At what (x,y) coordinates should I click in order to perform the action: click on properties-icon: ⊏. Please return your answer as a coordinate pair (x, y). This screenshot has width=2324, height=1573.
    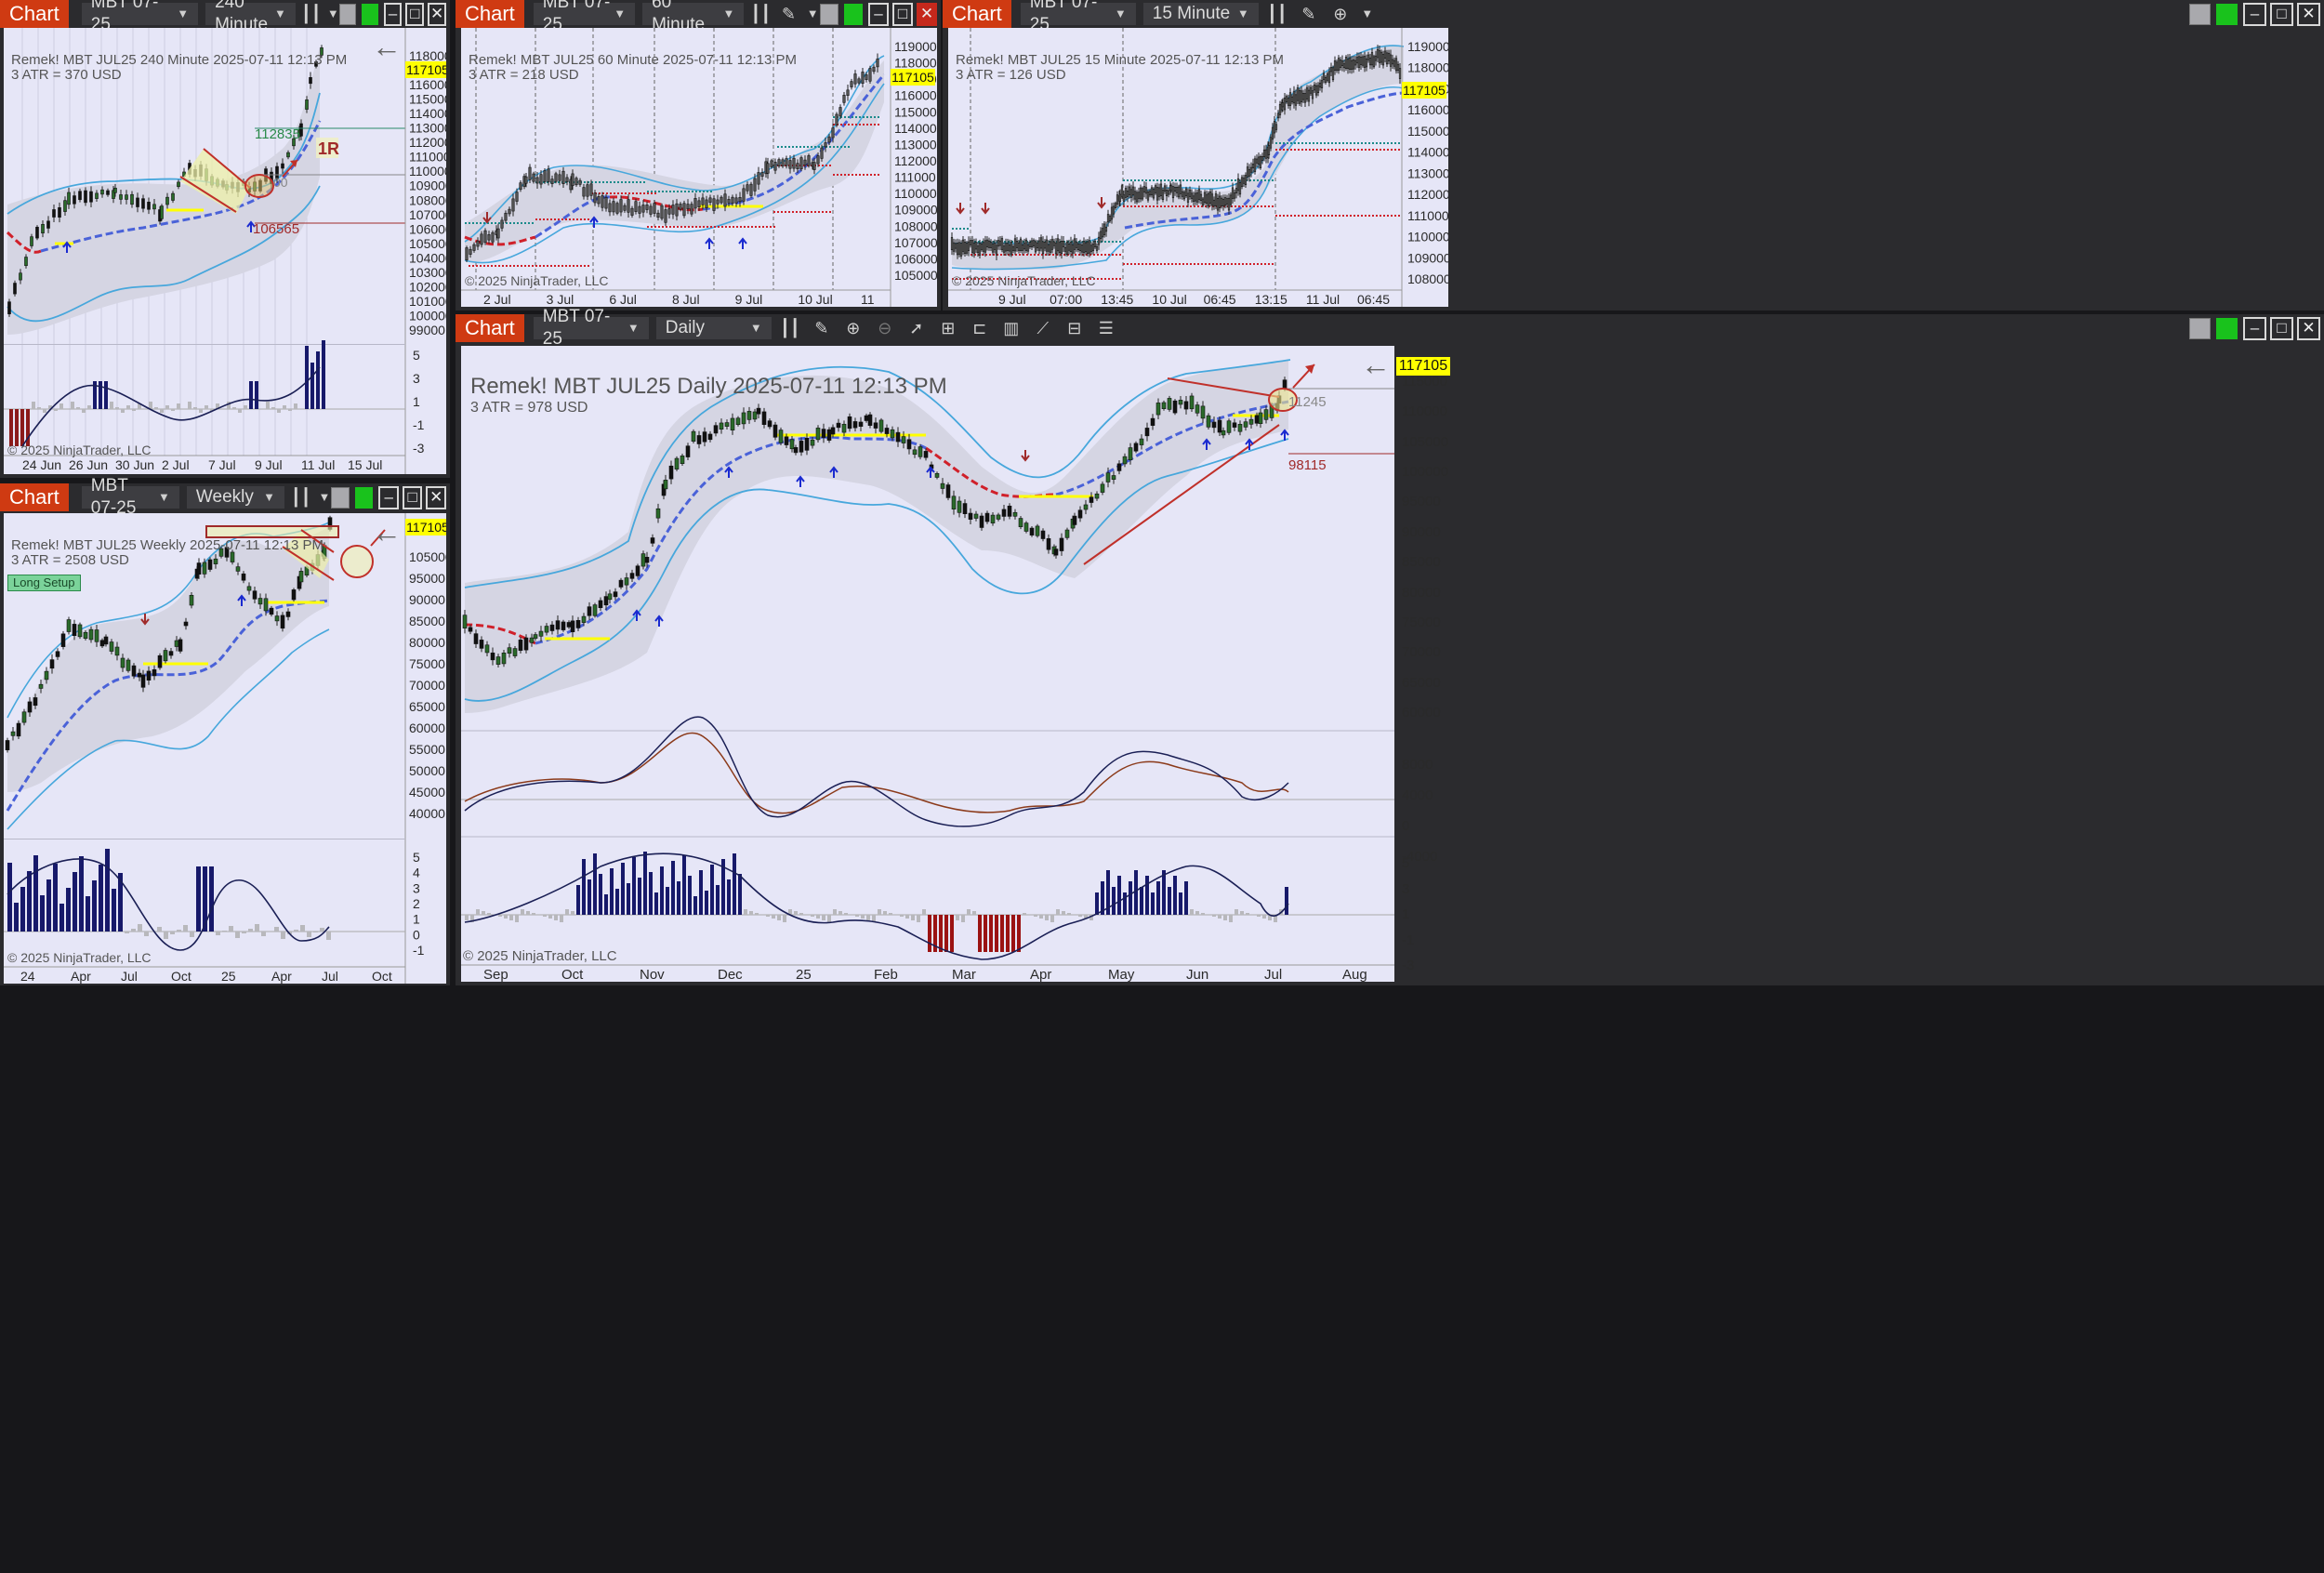
    Looking at the image, I should click on (980, 328).